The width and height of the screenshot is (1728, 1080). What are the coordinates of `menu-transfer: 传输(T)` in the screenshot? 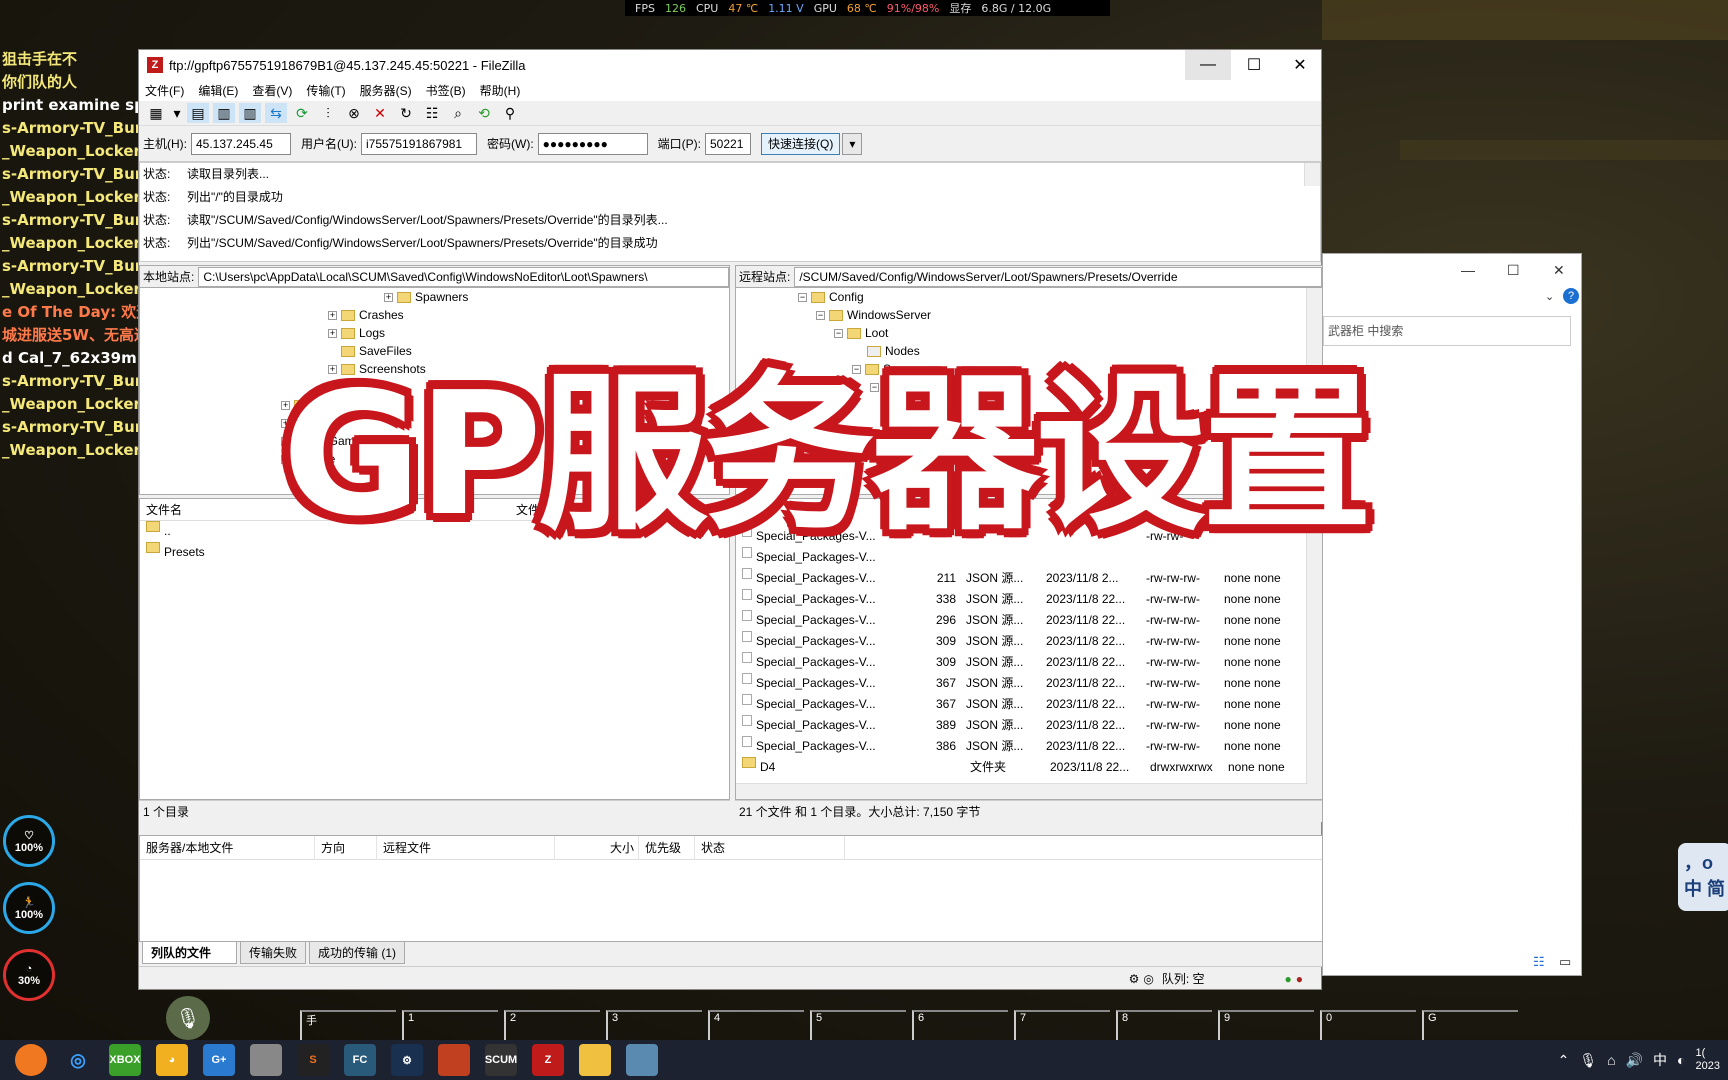 It's located at (325, 90).